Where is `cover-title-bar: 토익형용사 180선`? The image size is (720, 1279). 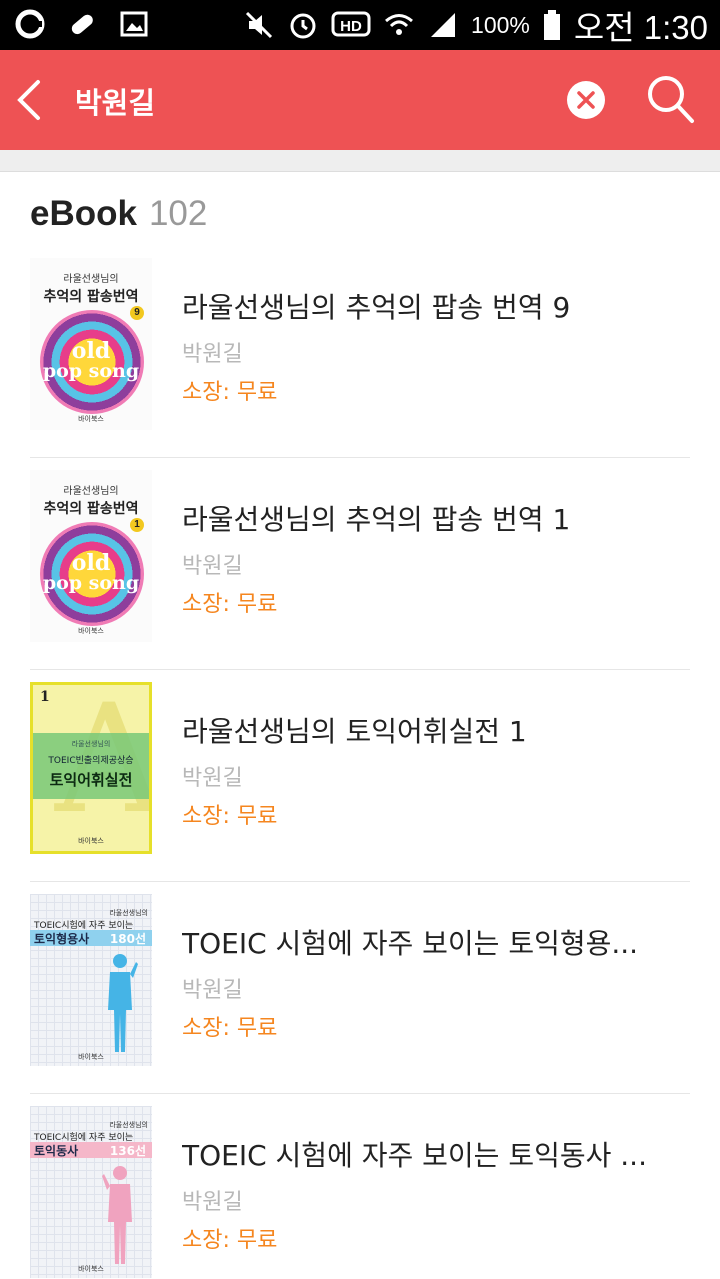
cover-title-bar: 토익형용사 180선 is located at coordinates (91, 938).